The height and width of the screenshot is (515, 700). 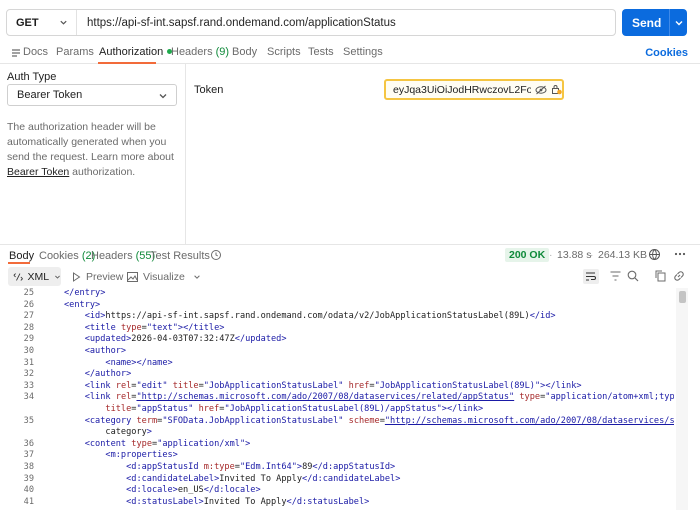 What do you see at coordinates (622, 255) in the screenshot?
I see `response-size: 264.13 KB` at bounding box center [622, 255].